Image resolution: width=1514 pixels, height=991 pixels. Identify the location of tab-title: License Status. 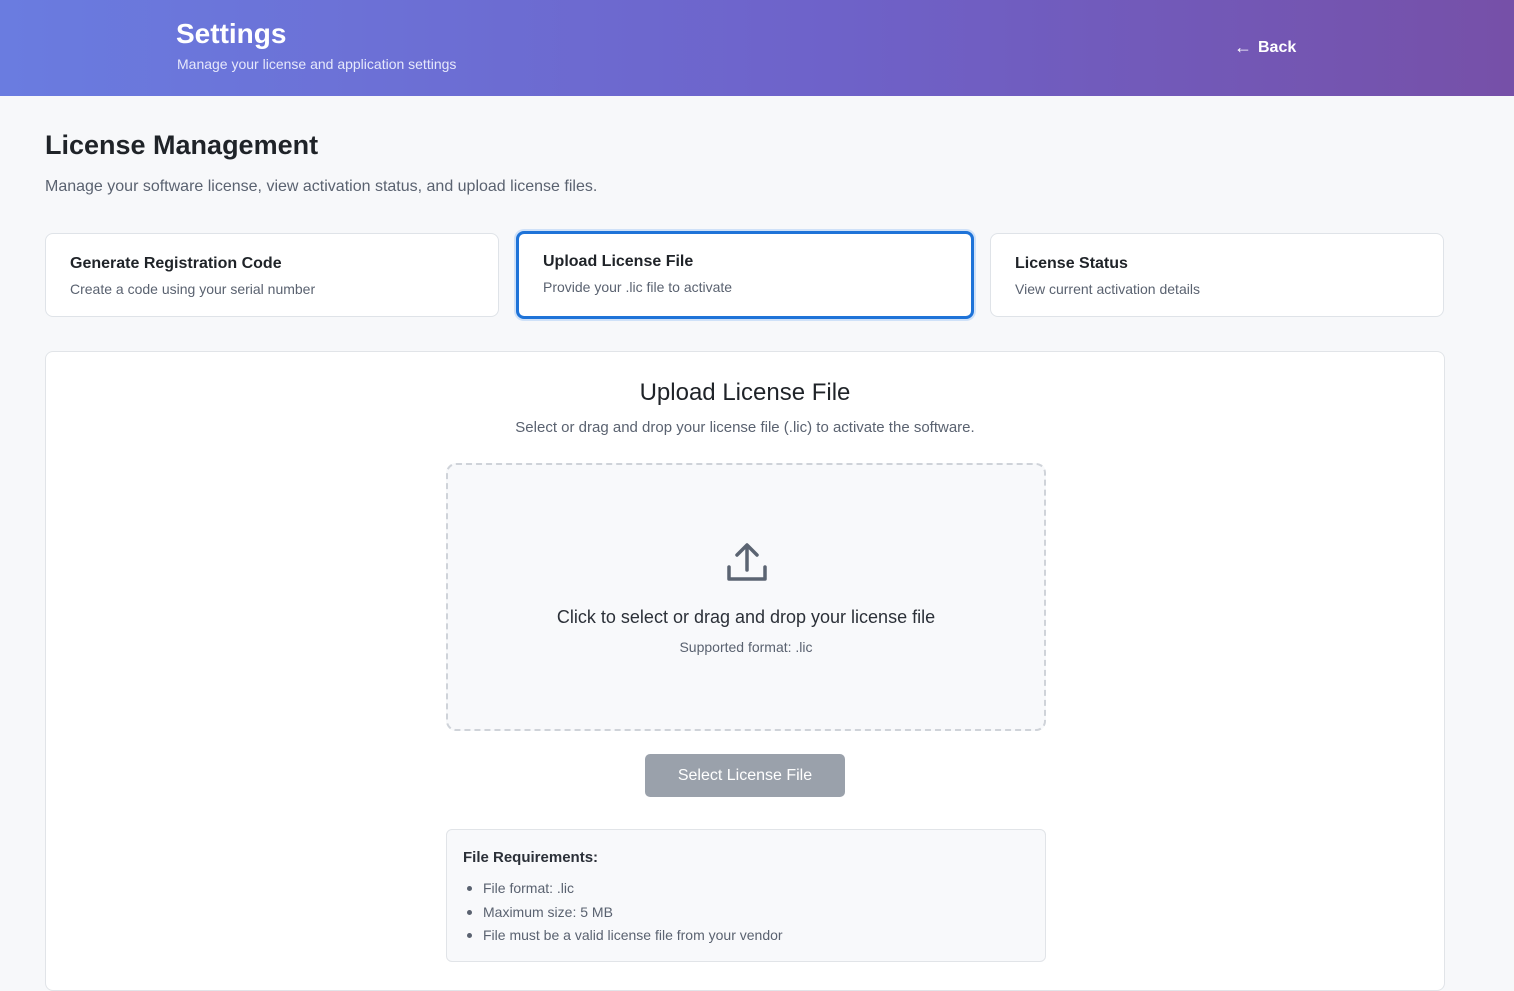
(1071, 263).